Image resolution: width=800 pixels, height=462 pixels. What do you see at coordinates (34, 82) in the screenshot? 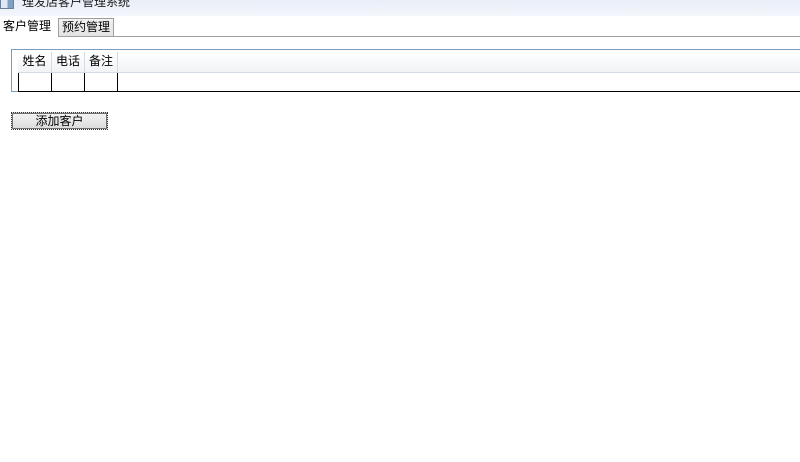
I see `cell-name` at bounding box center [34, 82].